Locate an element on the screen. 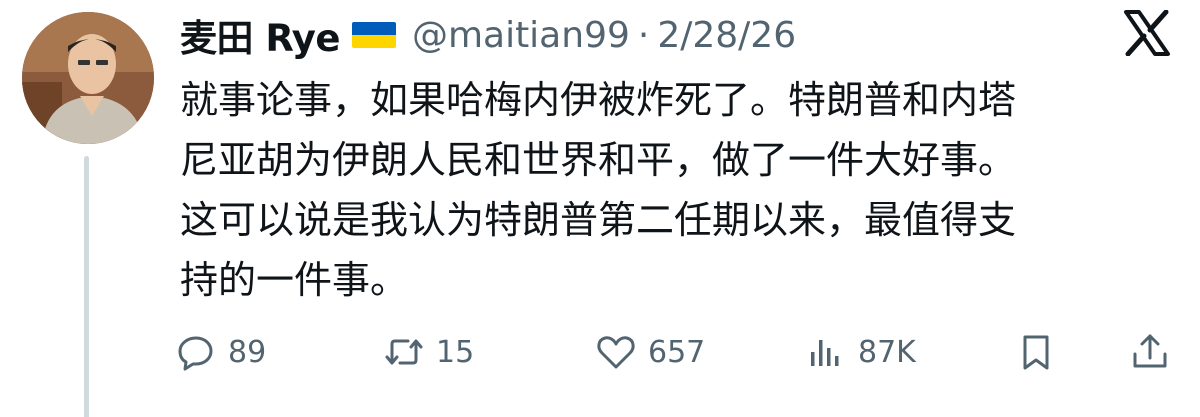  tweet-text-line: 这可以说是我认为特朗普第二任期以来，最值得支 is located at coordinates (598, 220).